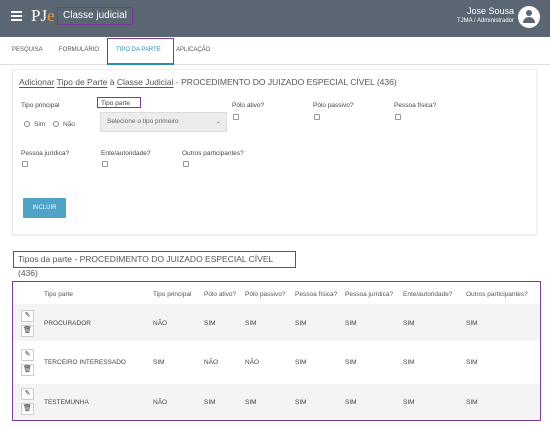  Describe the element at coordinates (428, 294) in the screenshot. I see `col-ente-autoridade: Ente/autoridade?` at that location.